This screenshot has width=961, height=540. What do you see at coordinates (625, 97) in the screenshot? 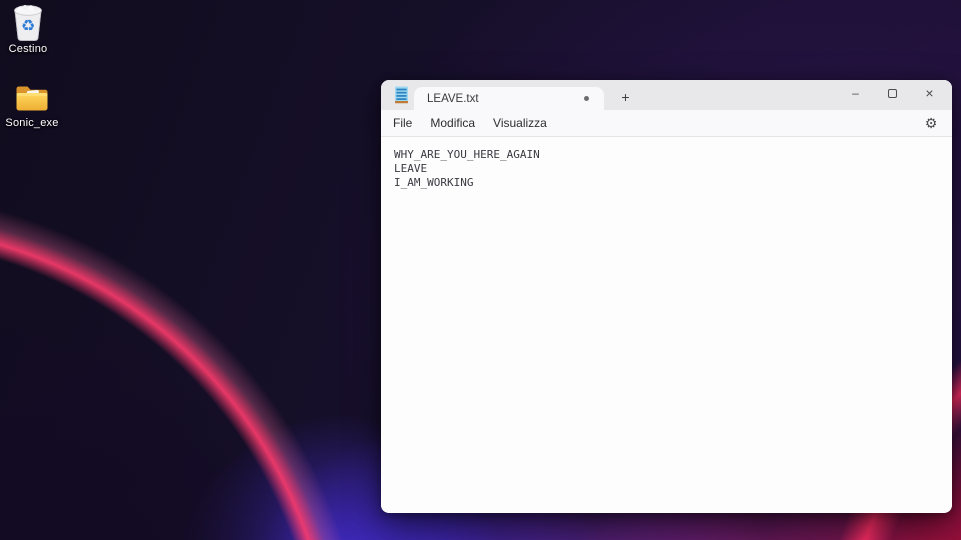
I see `new-tab-button: +` at bounding box center [625, 97].